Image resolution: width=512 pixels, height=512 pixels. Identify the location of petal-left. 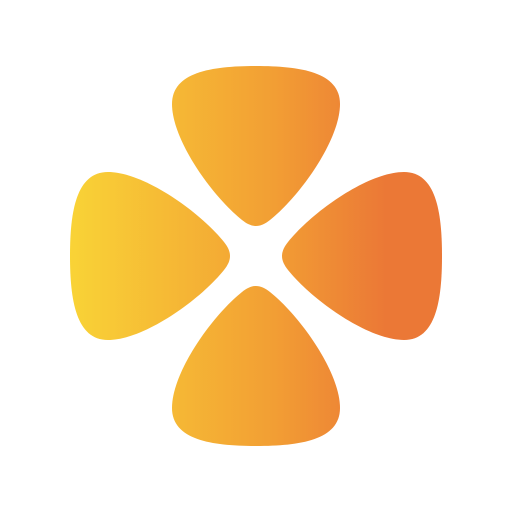
(150, 256).